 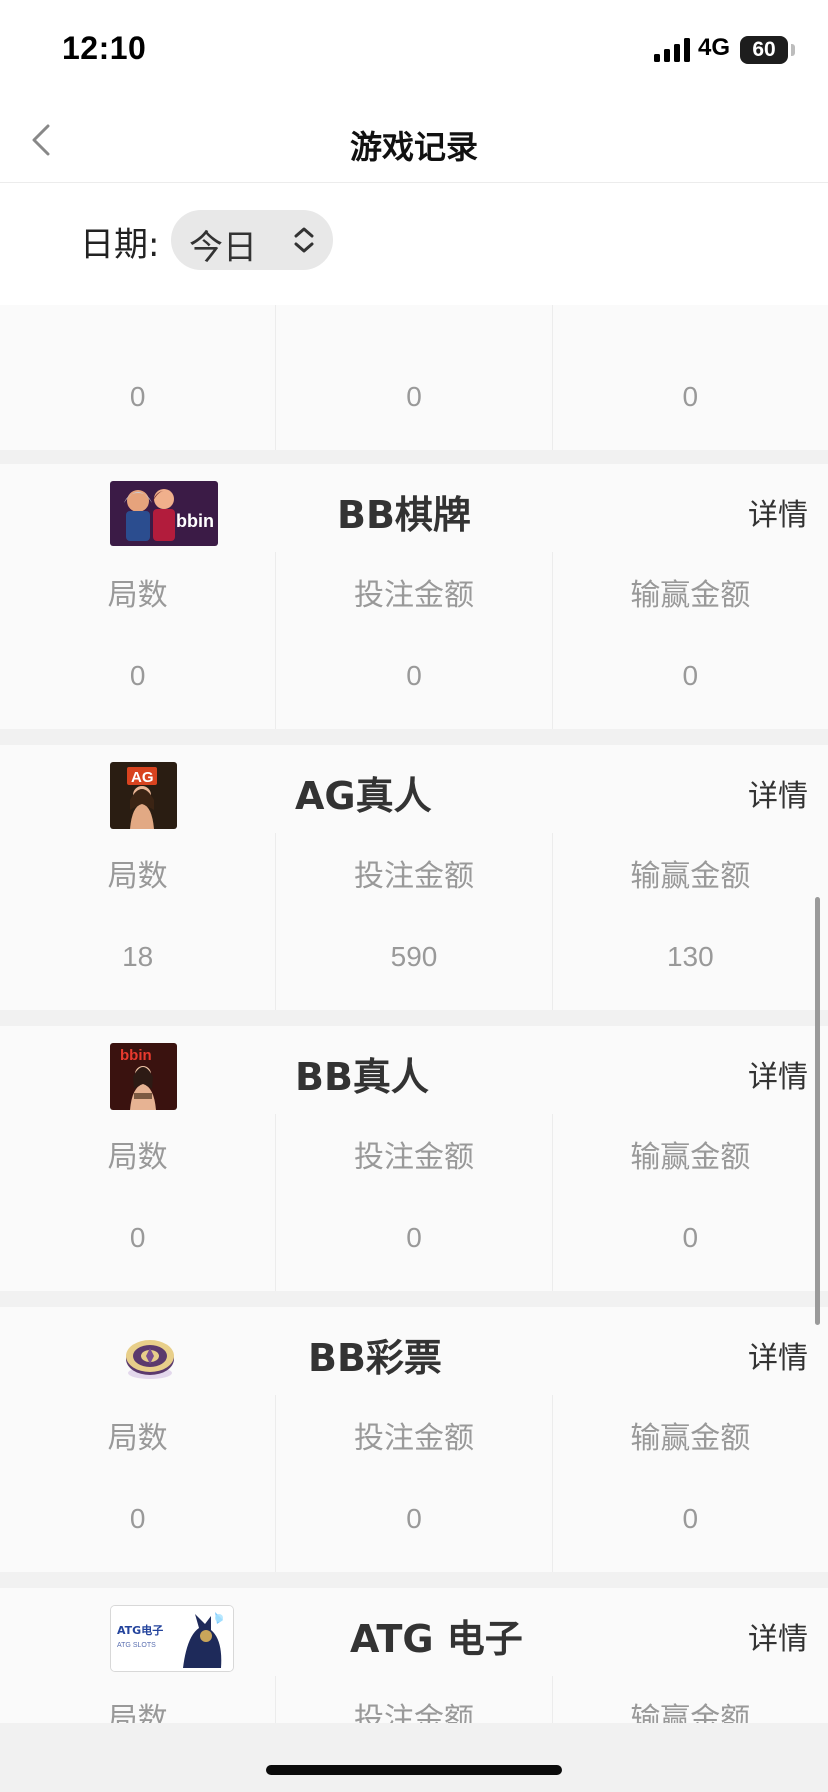 What do you see at coordinates (414, 244) in the screenshot?
I see `filter-bar: 日期: 今日` at bounding box center [414, 244].